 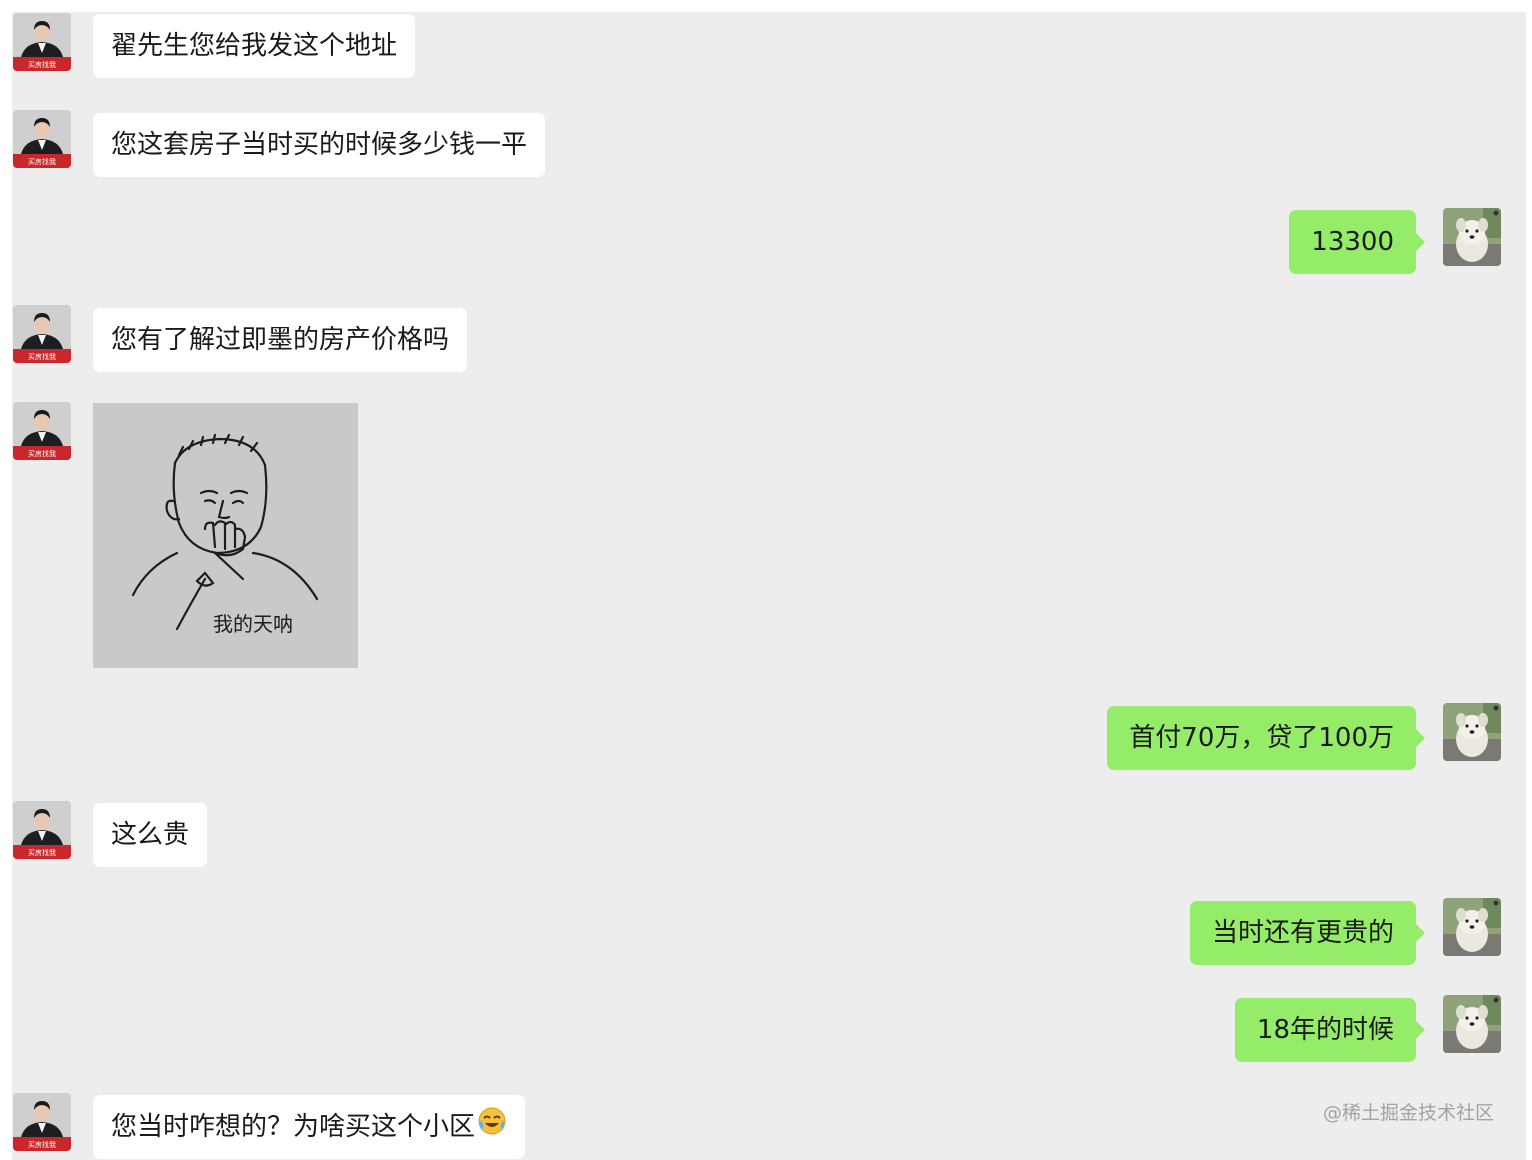 I want to click on outgoing-message: 18年的时候, so click(x=1330, y=1030).